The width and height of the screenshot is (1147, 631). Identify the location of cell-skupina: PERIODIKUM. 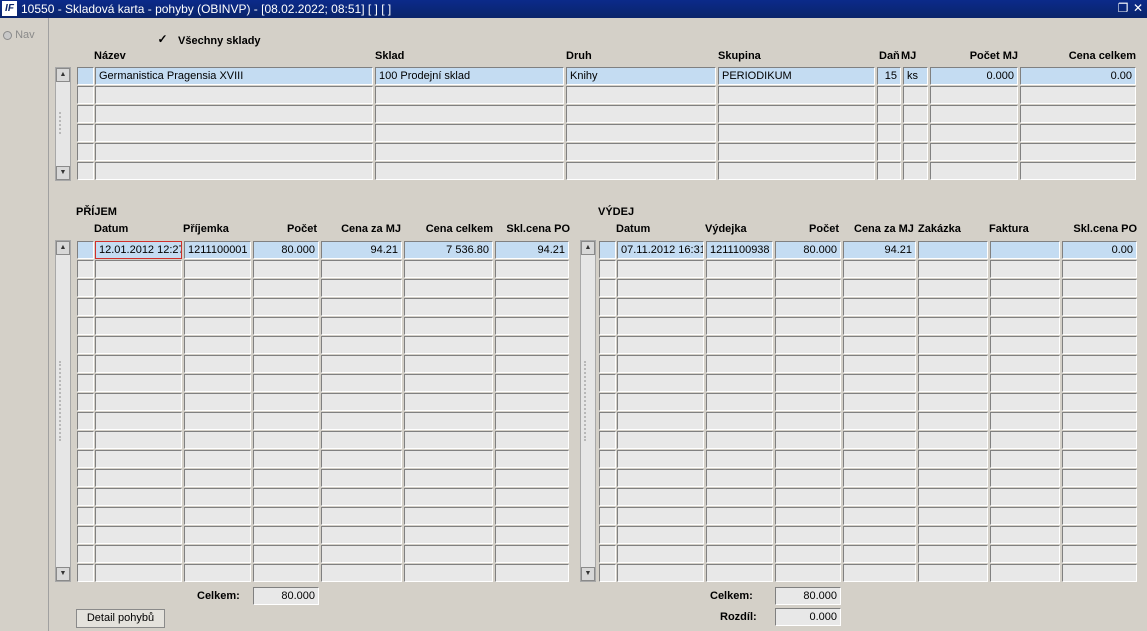
(796, 76).